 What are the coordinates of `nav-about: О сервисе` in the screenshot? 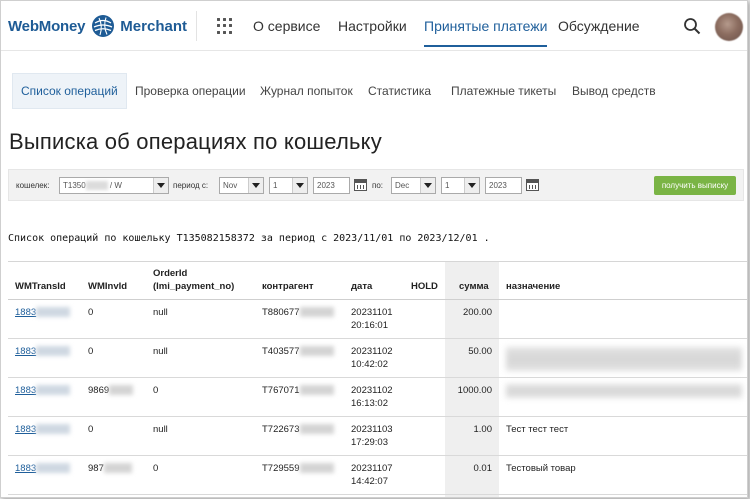 It's located at (286, 26).